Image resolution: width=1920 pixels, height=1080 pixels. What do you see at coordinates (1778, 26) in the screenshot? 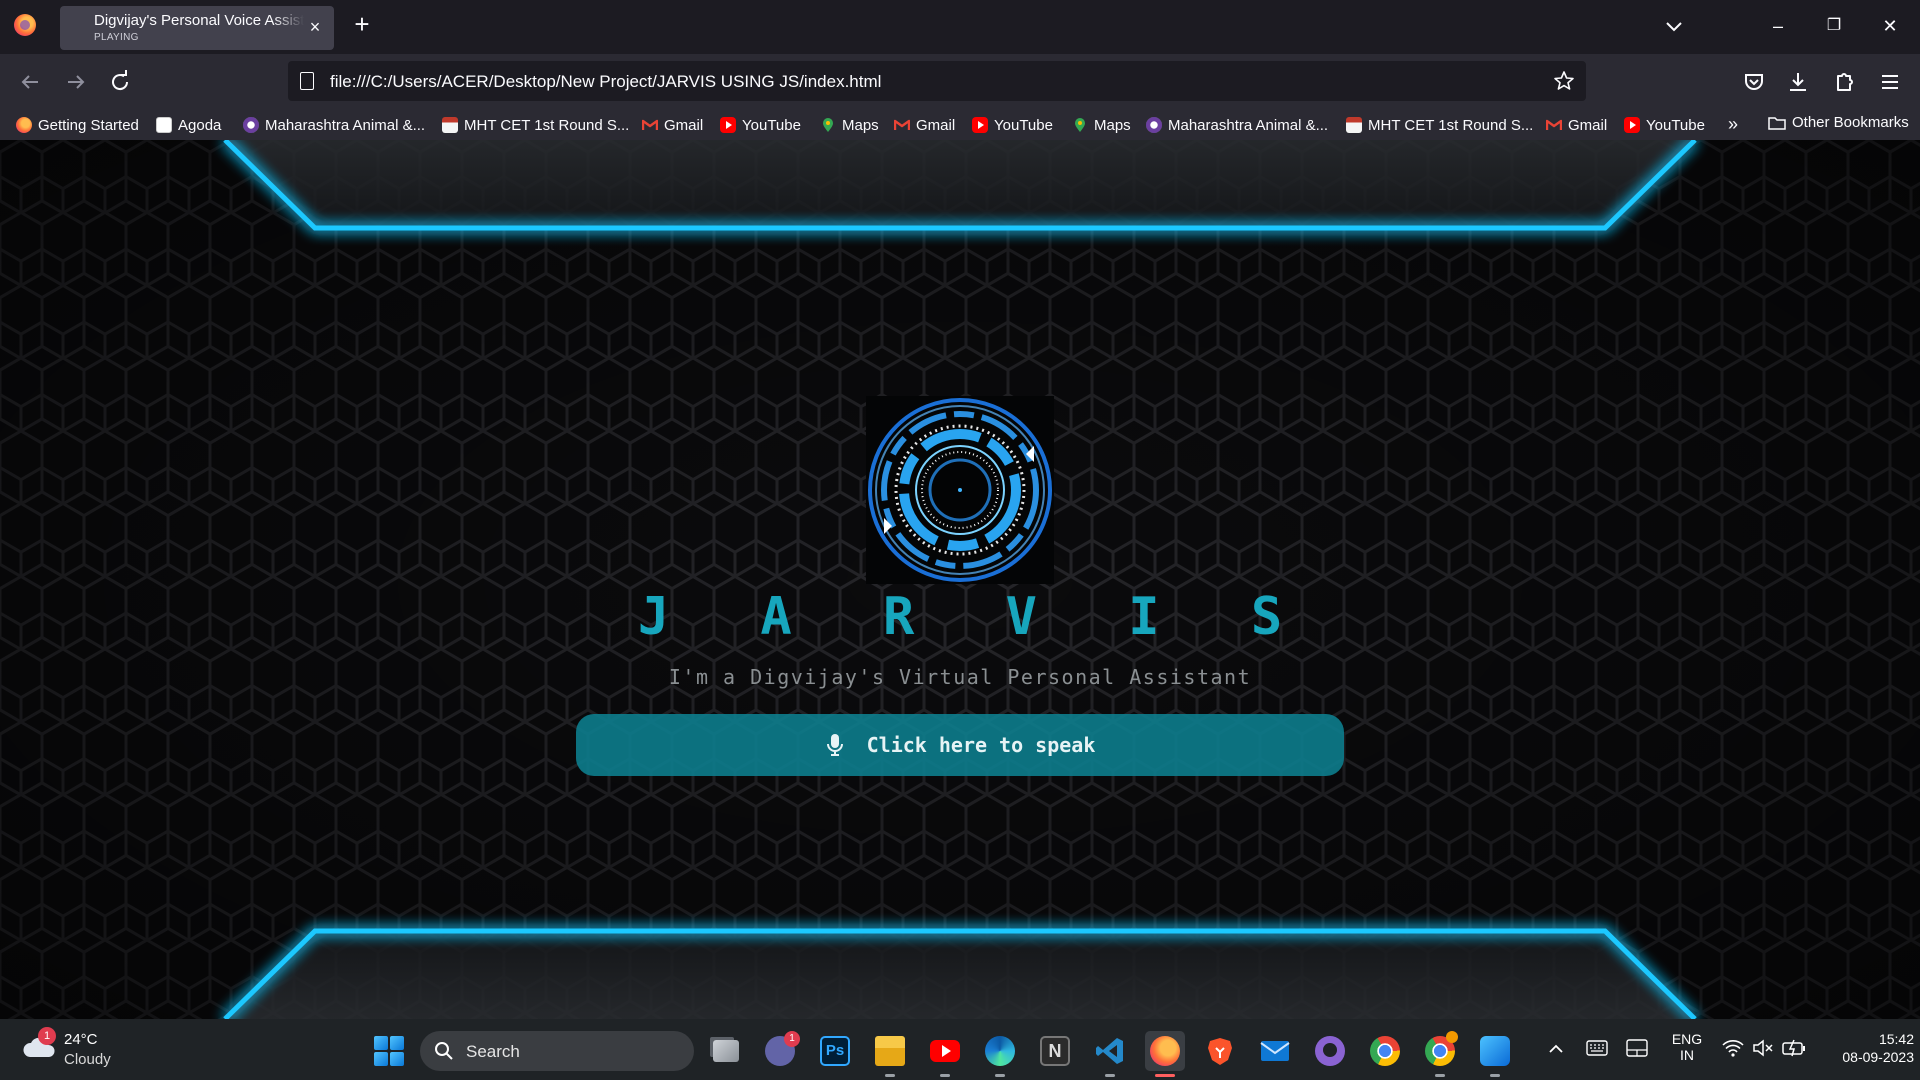
I see `minimize-button: –` at bounding box center [1778, 26].